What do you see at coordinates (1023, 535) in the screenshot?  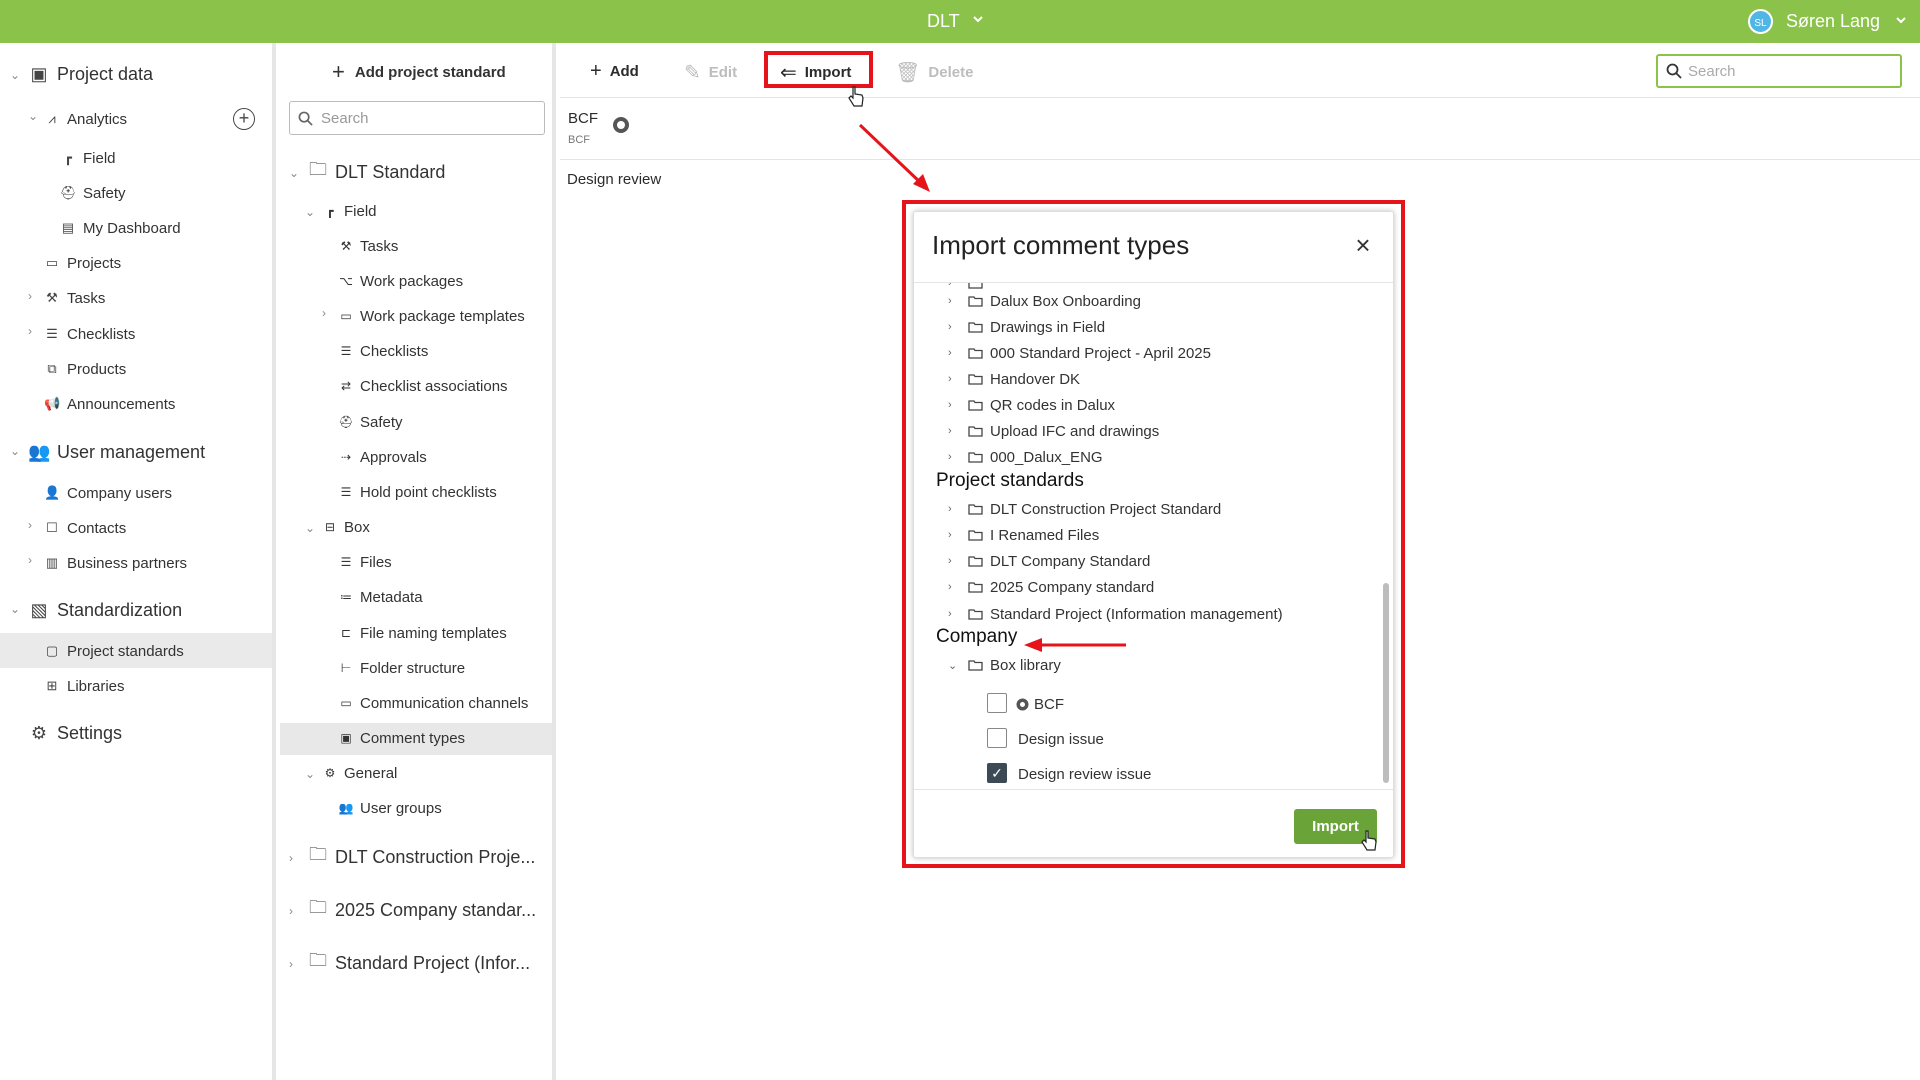 I see `standard-item: › I Renamed Files` at bounding box center [1023, 535].